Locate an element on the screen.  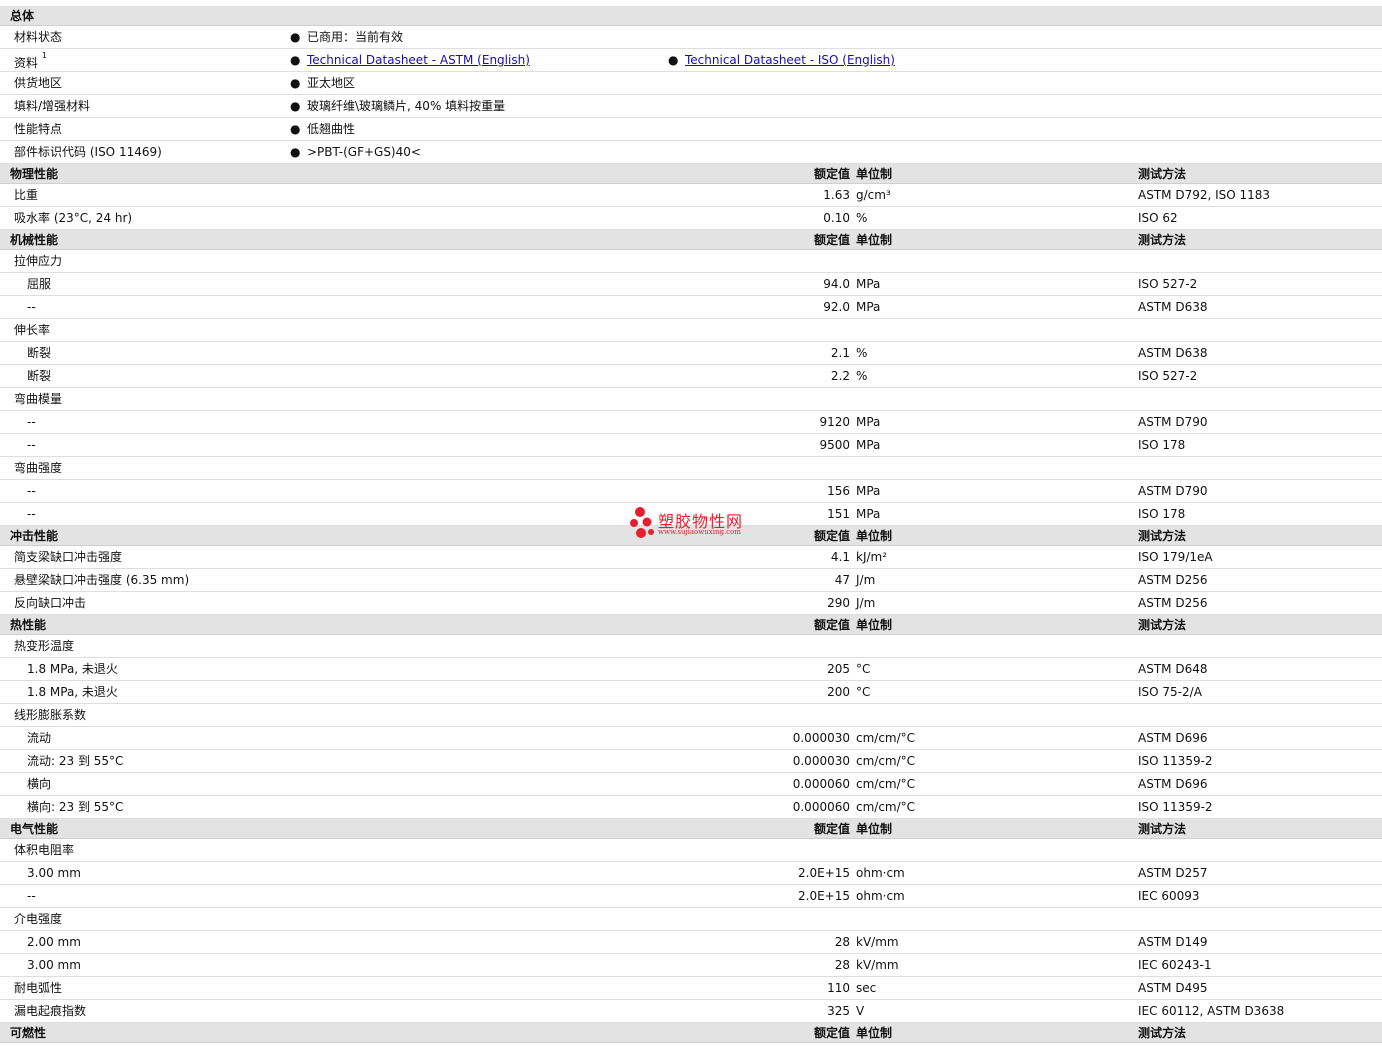
property-value: 2.1 is located at coordinates (840, 353).